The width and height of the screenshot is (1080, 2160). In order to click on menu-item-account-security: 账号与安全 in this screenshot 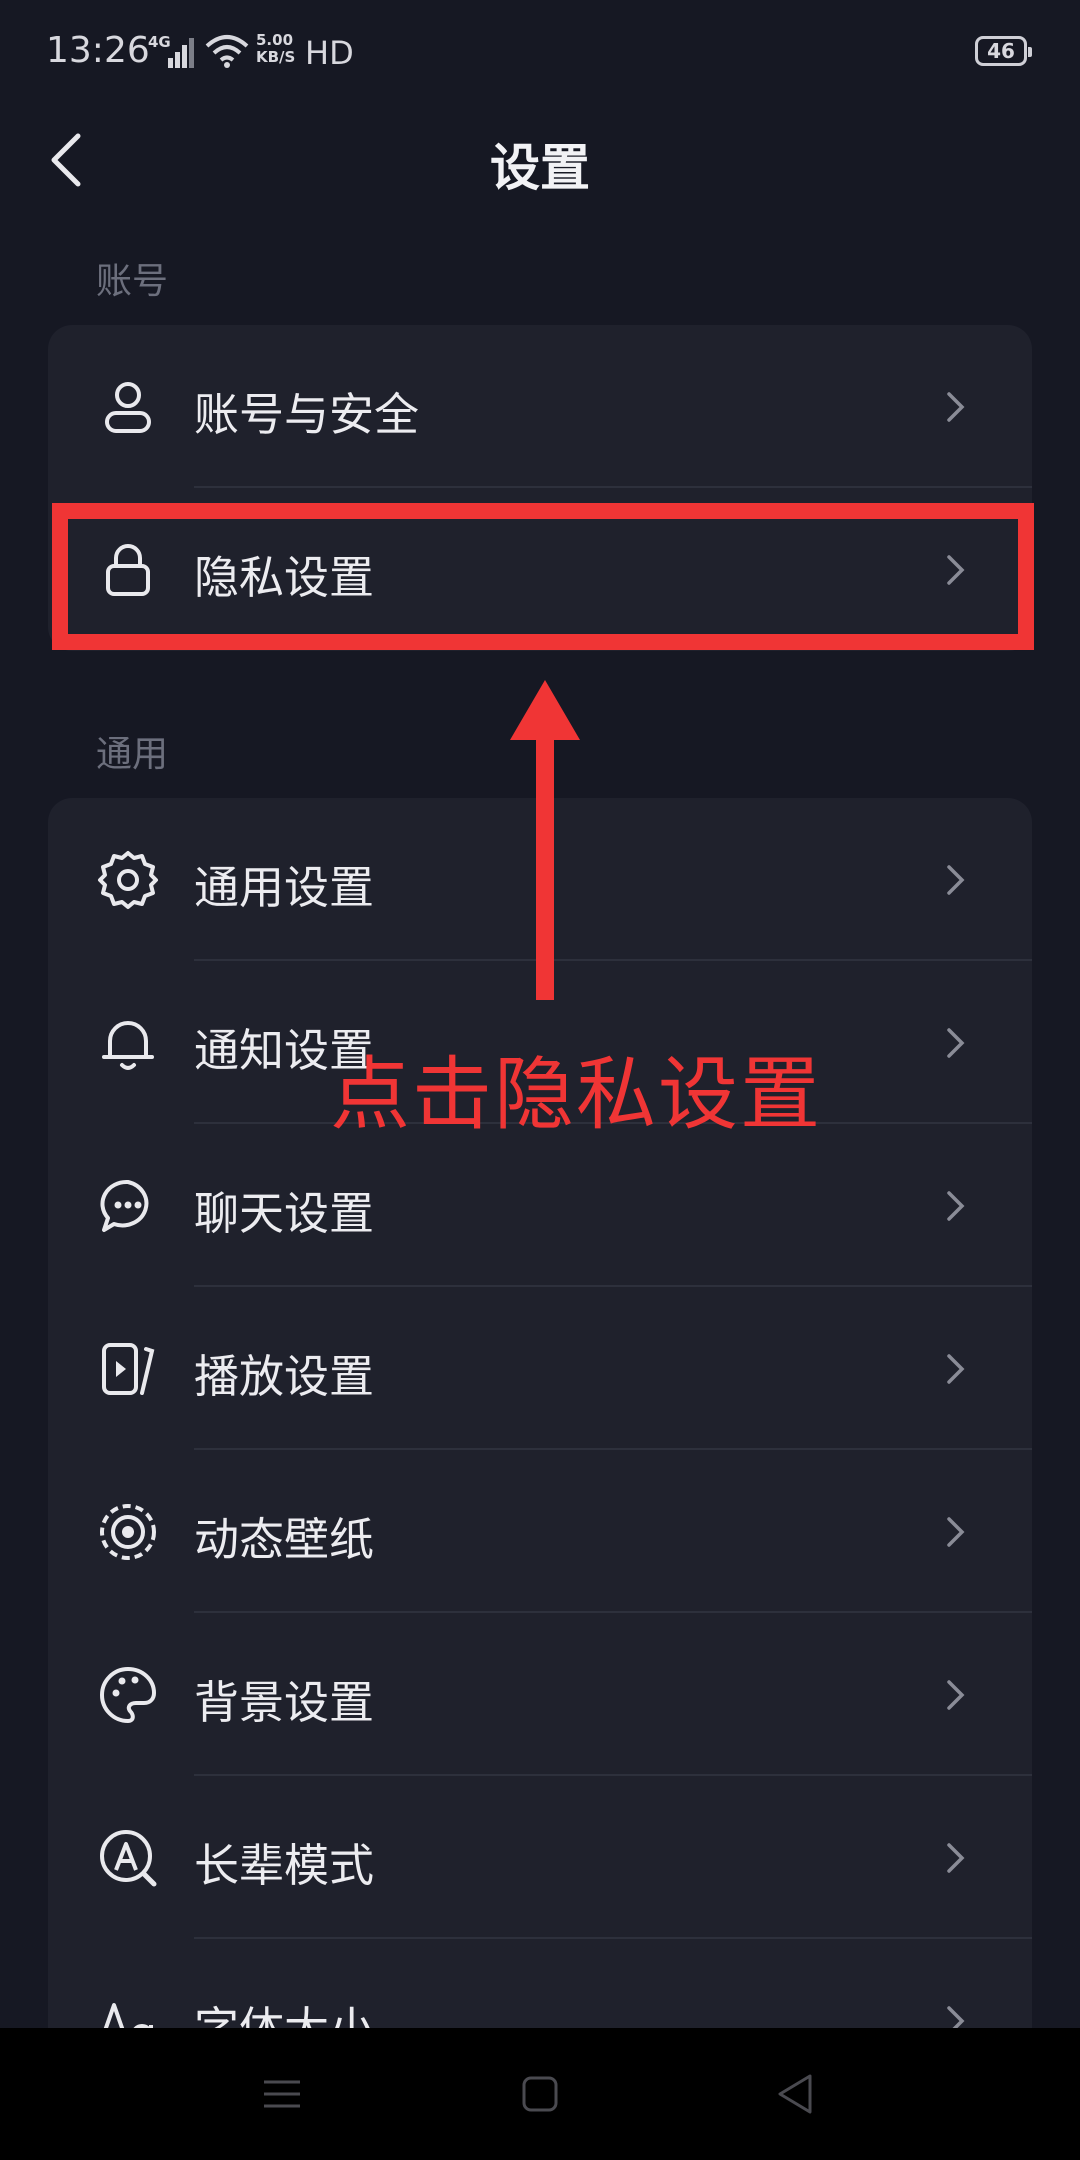, I will do `click(540, 406)`.